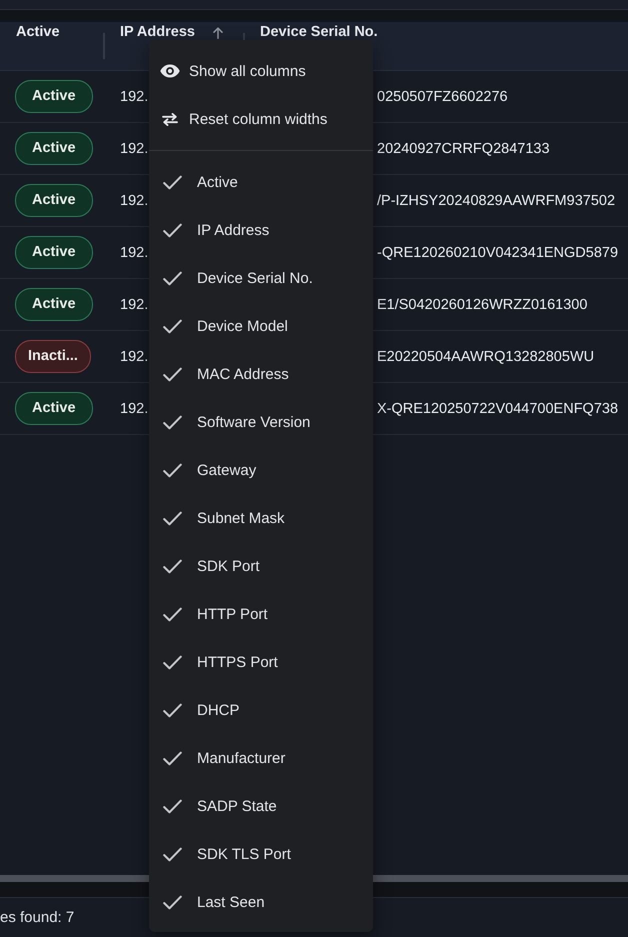  I want to click on table-cell-text: /P-IZHSY20240829AAWRFM937502, so click(496, 201).